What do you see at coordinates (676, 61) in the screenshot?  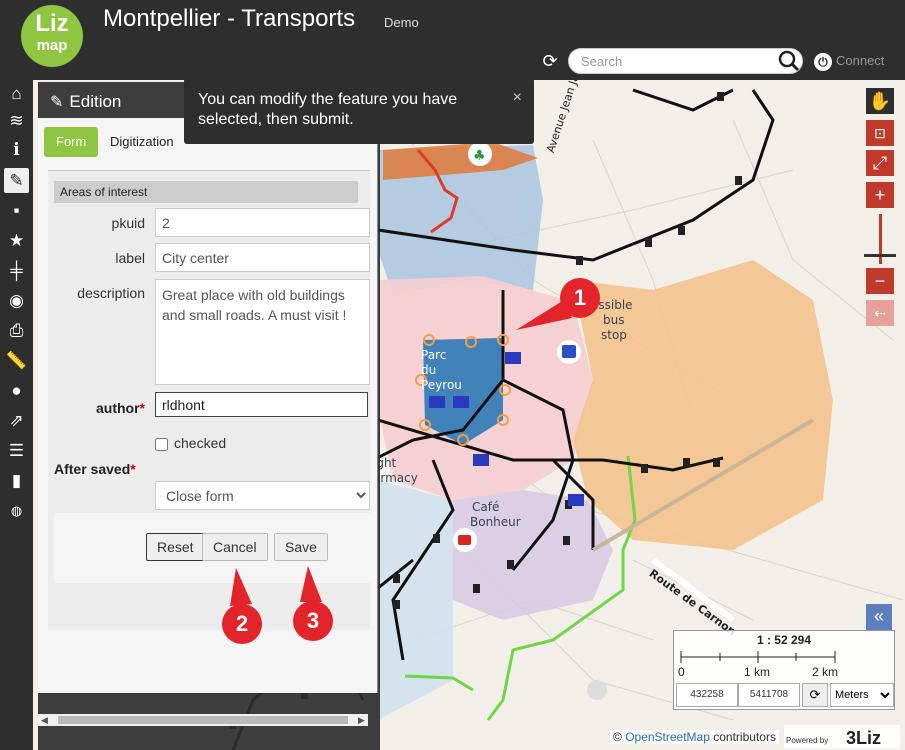 I see `search-input` at bounding box center [676, 61].